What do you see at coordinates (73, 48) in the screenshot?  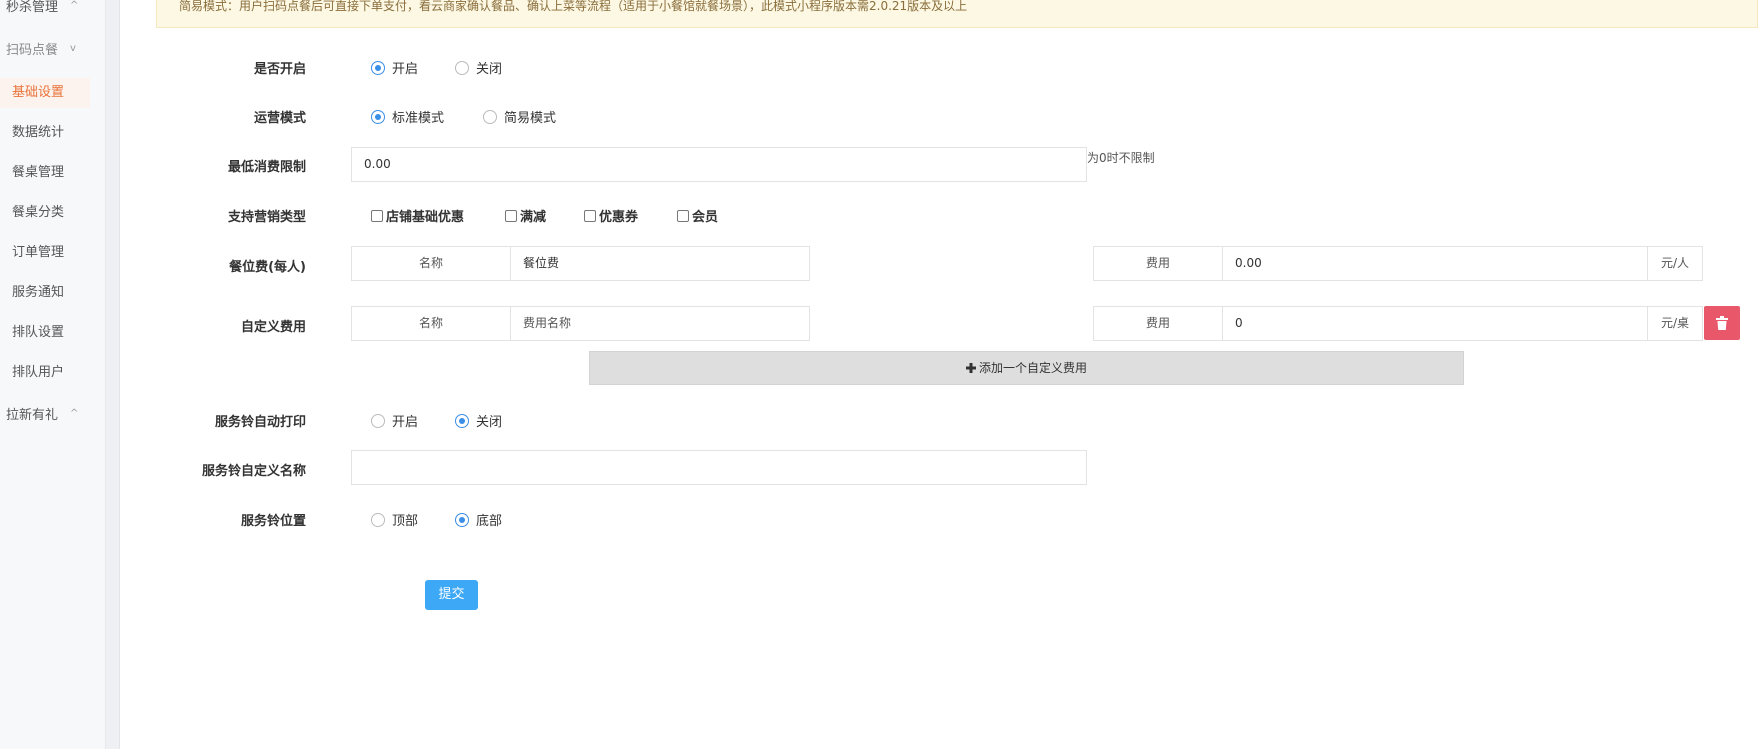 I see `chevron-down-icon: v` at bounding box center [73, 48].